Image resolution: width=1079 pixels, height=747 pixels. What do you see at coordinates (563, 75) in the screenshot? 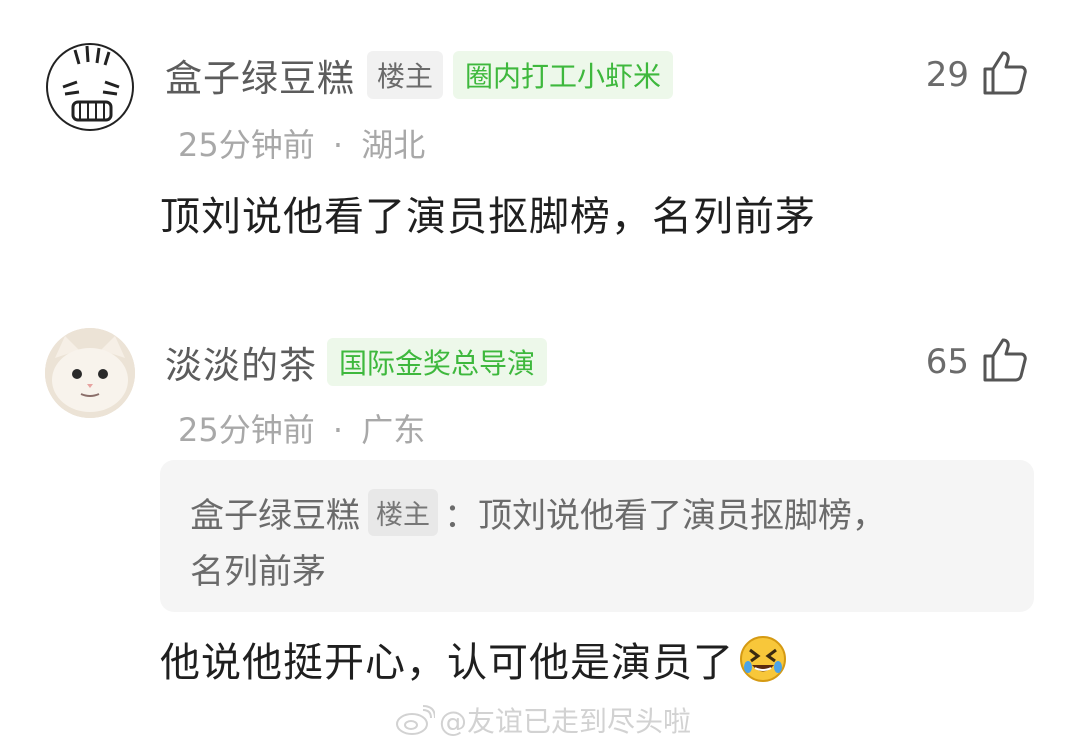
I see `title-badge: 圈内打工小虾米` at bounding box center [563, 75].